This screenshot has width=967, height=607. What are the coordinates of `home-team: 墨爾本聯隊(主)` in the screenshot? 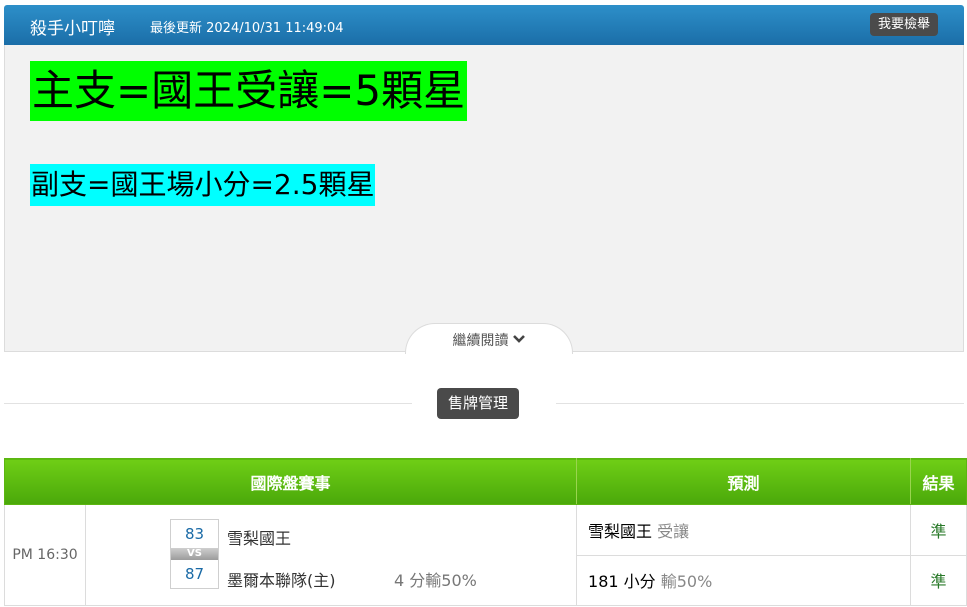 It's located at (281, 580).